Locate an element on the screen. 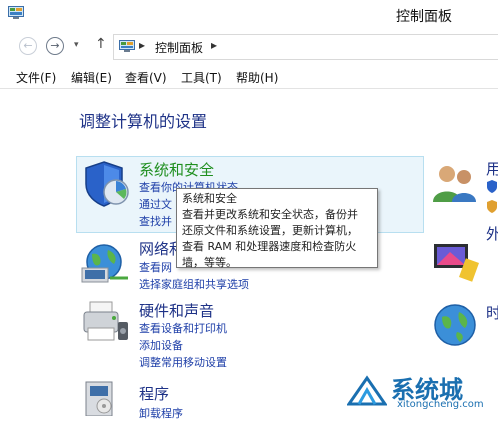  printer-icon is located at coordinates (105, 321).